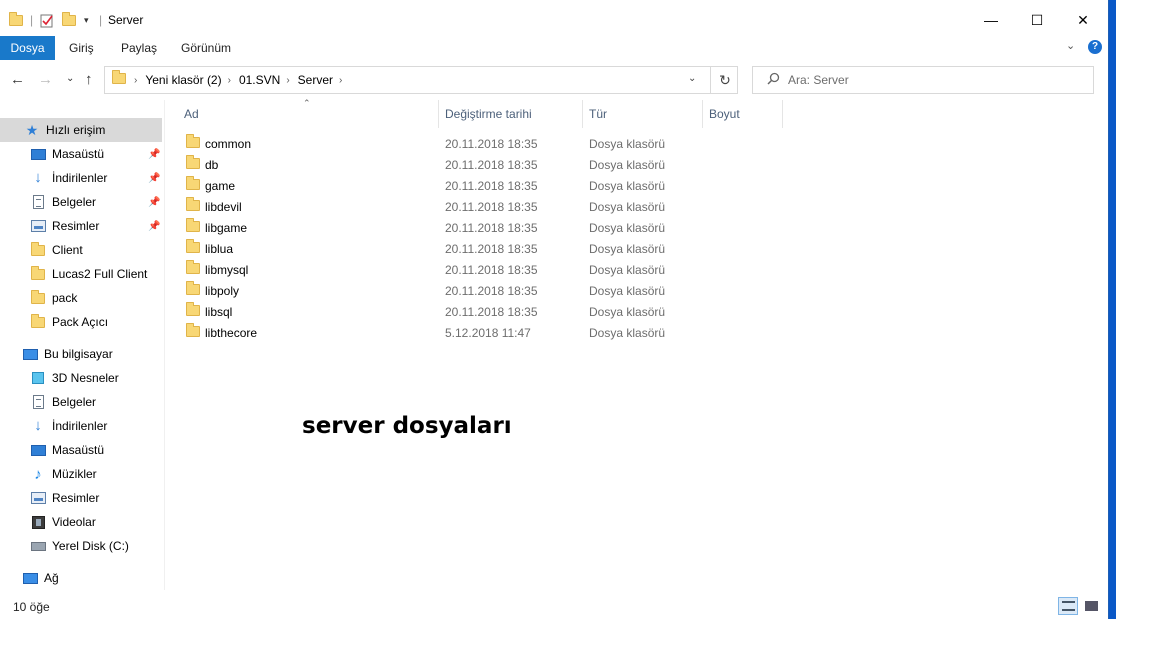 Image resolution: width=1152 pixels, height=648 pixels. I want to click on back-button: ←, so click(17, 79).